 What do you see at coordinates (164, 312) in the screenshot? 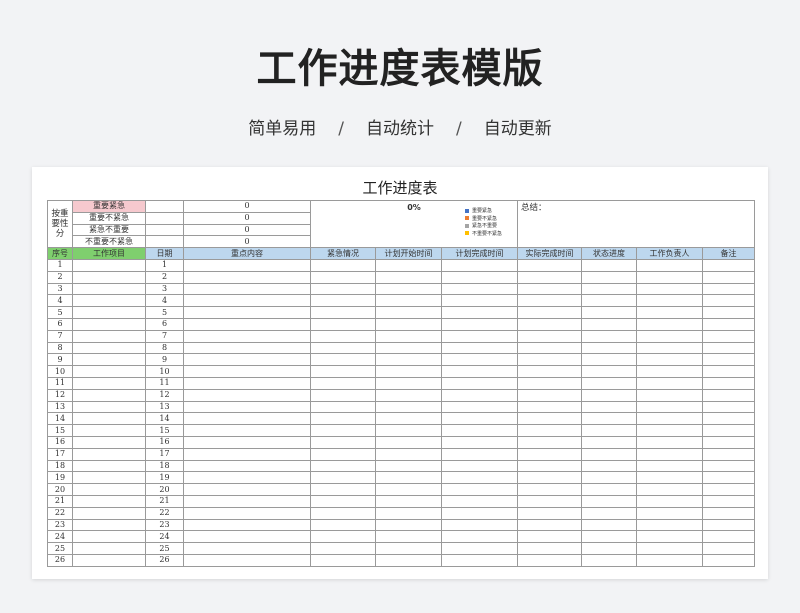
I see `row-date-number: 5` at bounding box center [164, 312].